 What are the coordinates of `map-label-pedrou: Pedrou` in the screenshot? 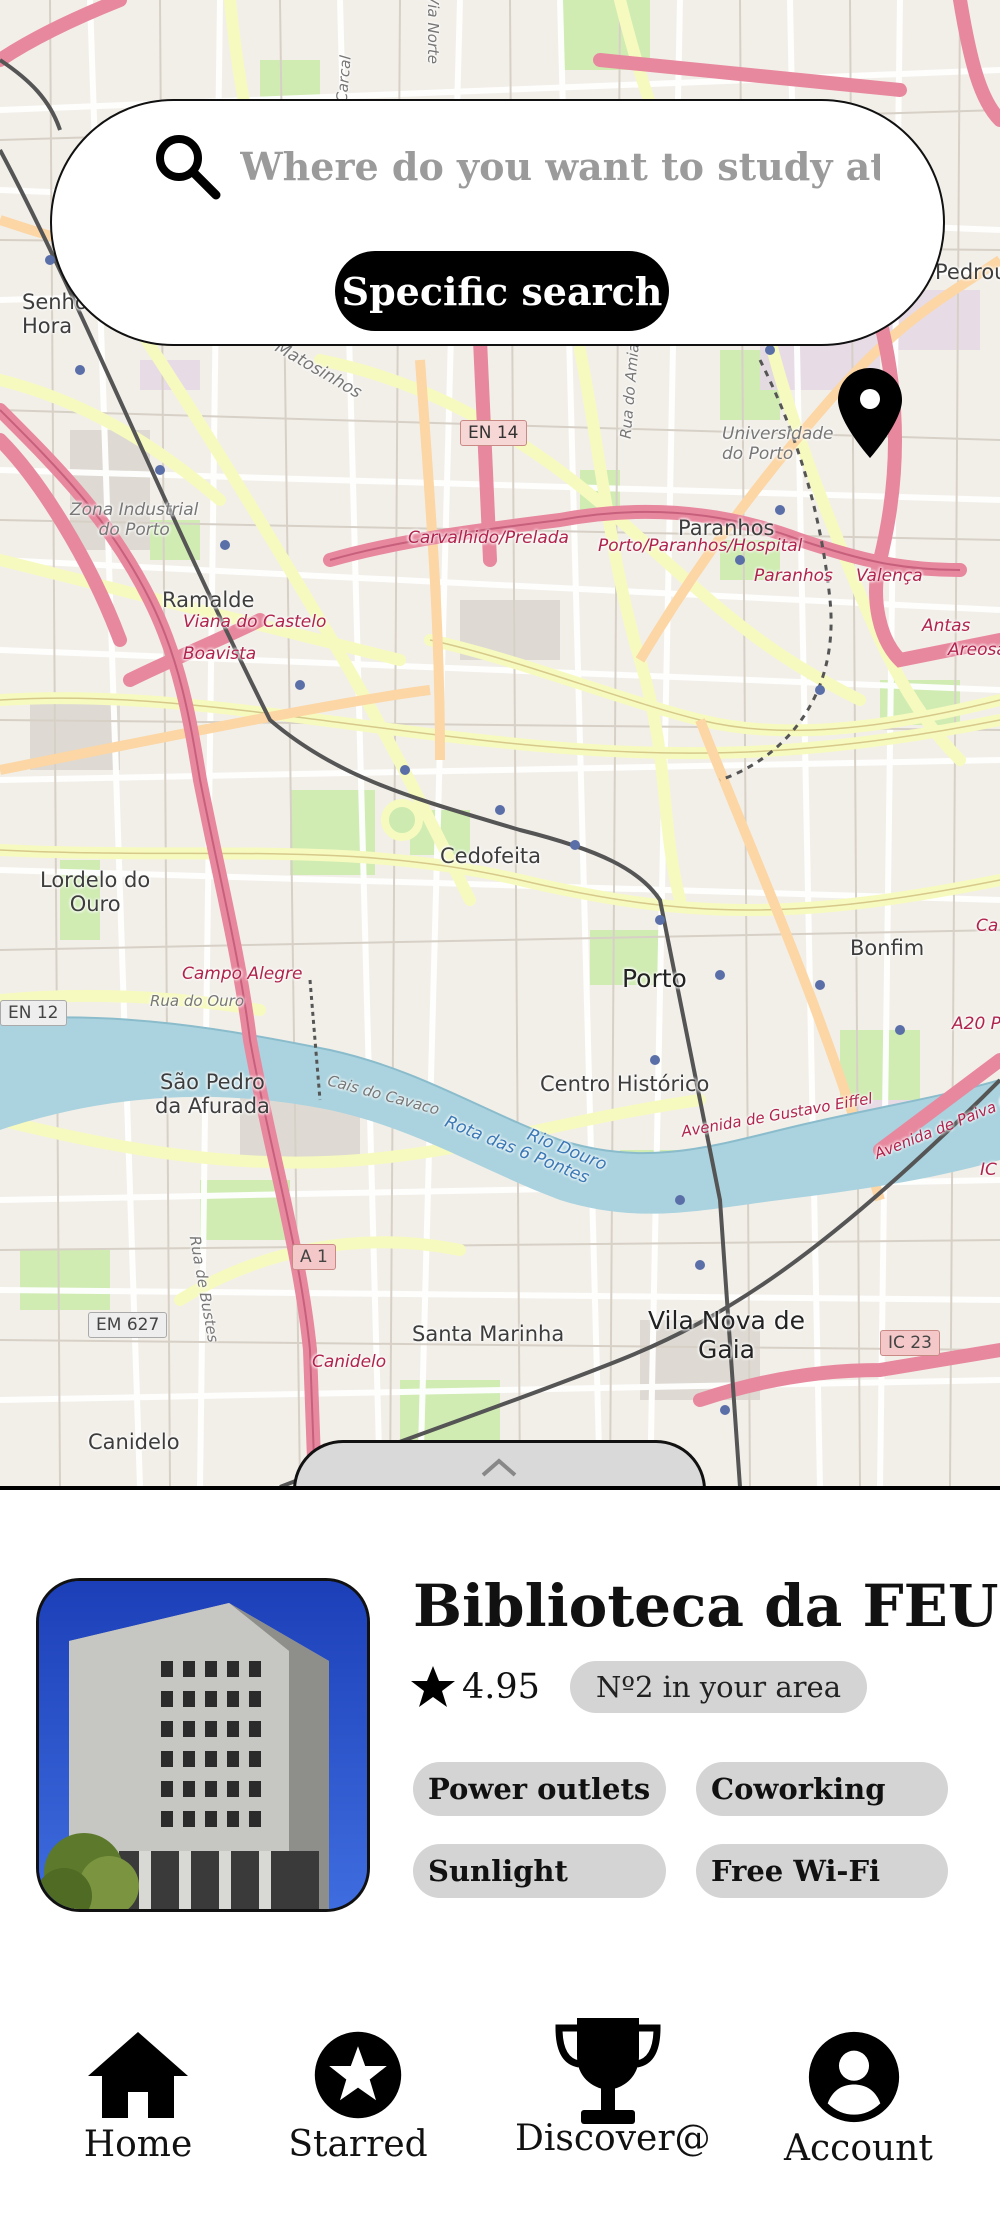 It's located at (967, 272).